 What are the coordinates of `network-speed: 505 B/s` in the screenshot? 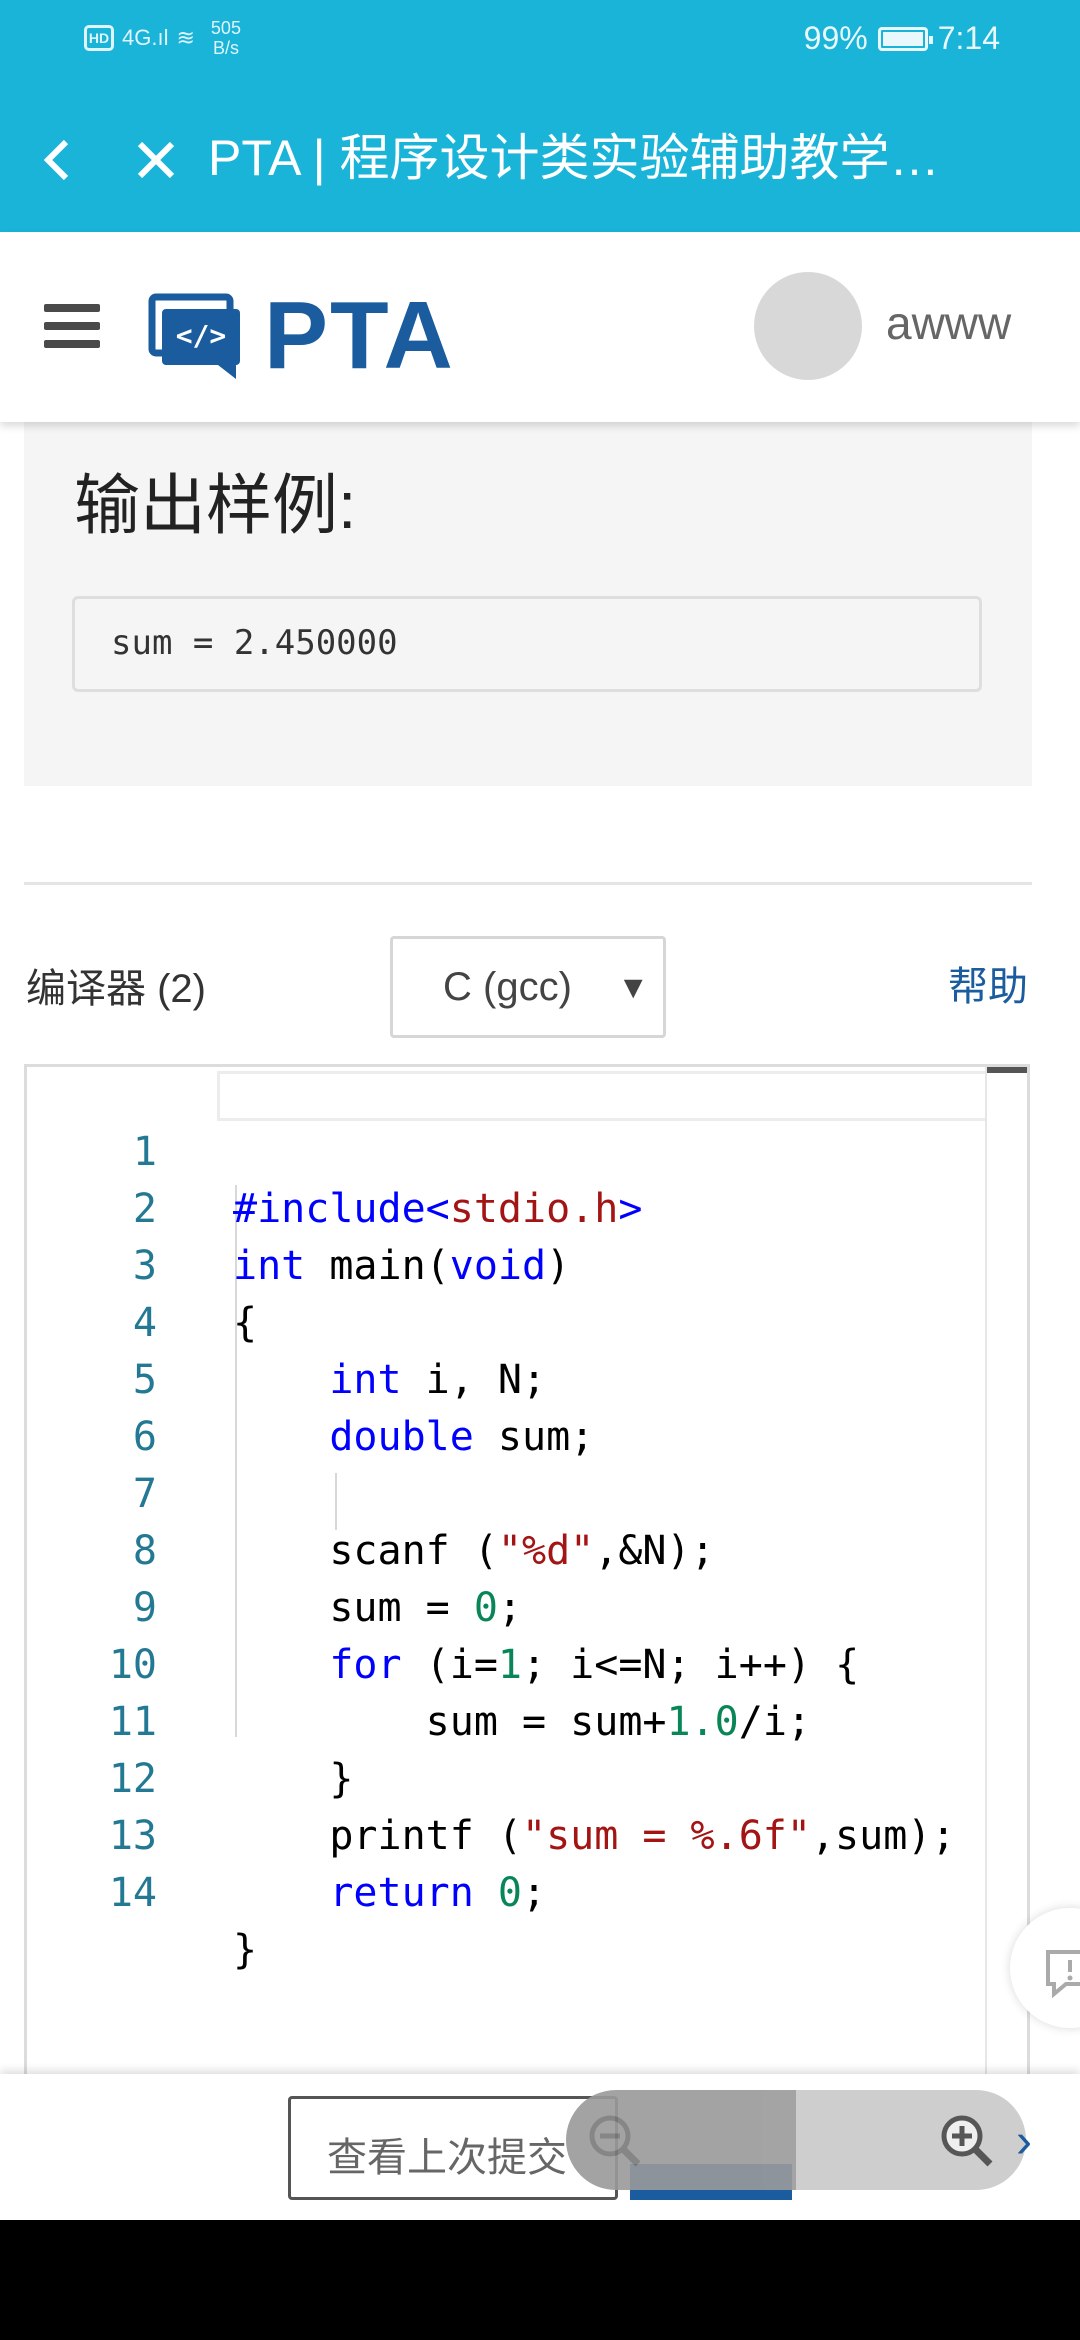 It's located at (226, 38).